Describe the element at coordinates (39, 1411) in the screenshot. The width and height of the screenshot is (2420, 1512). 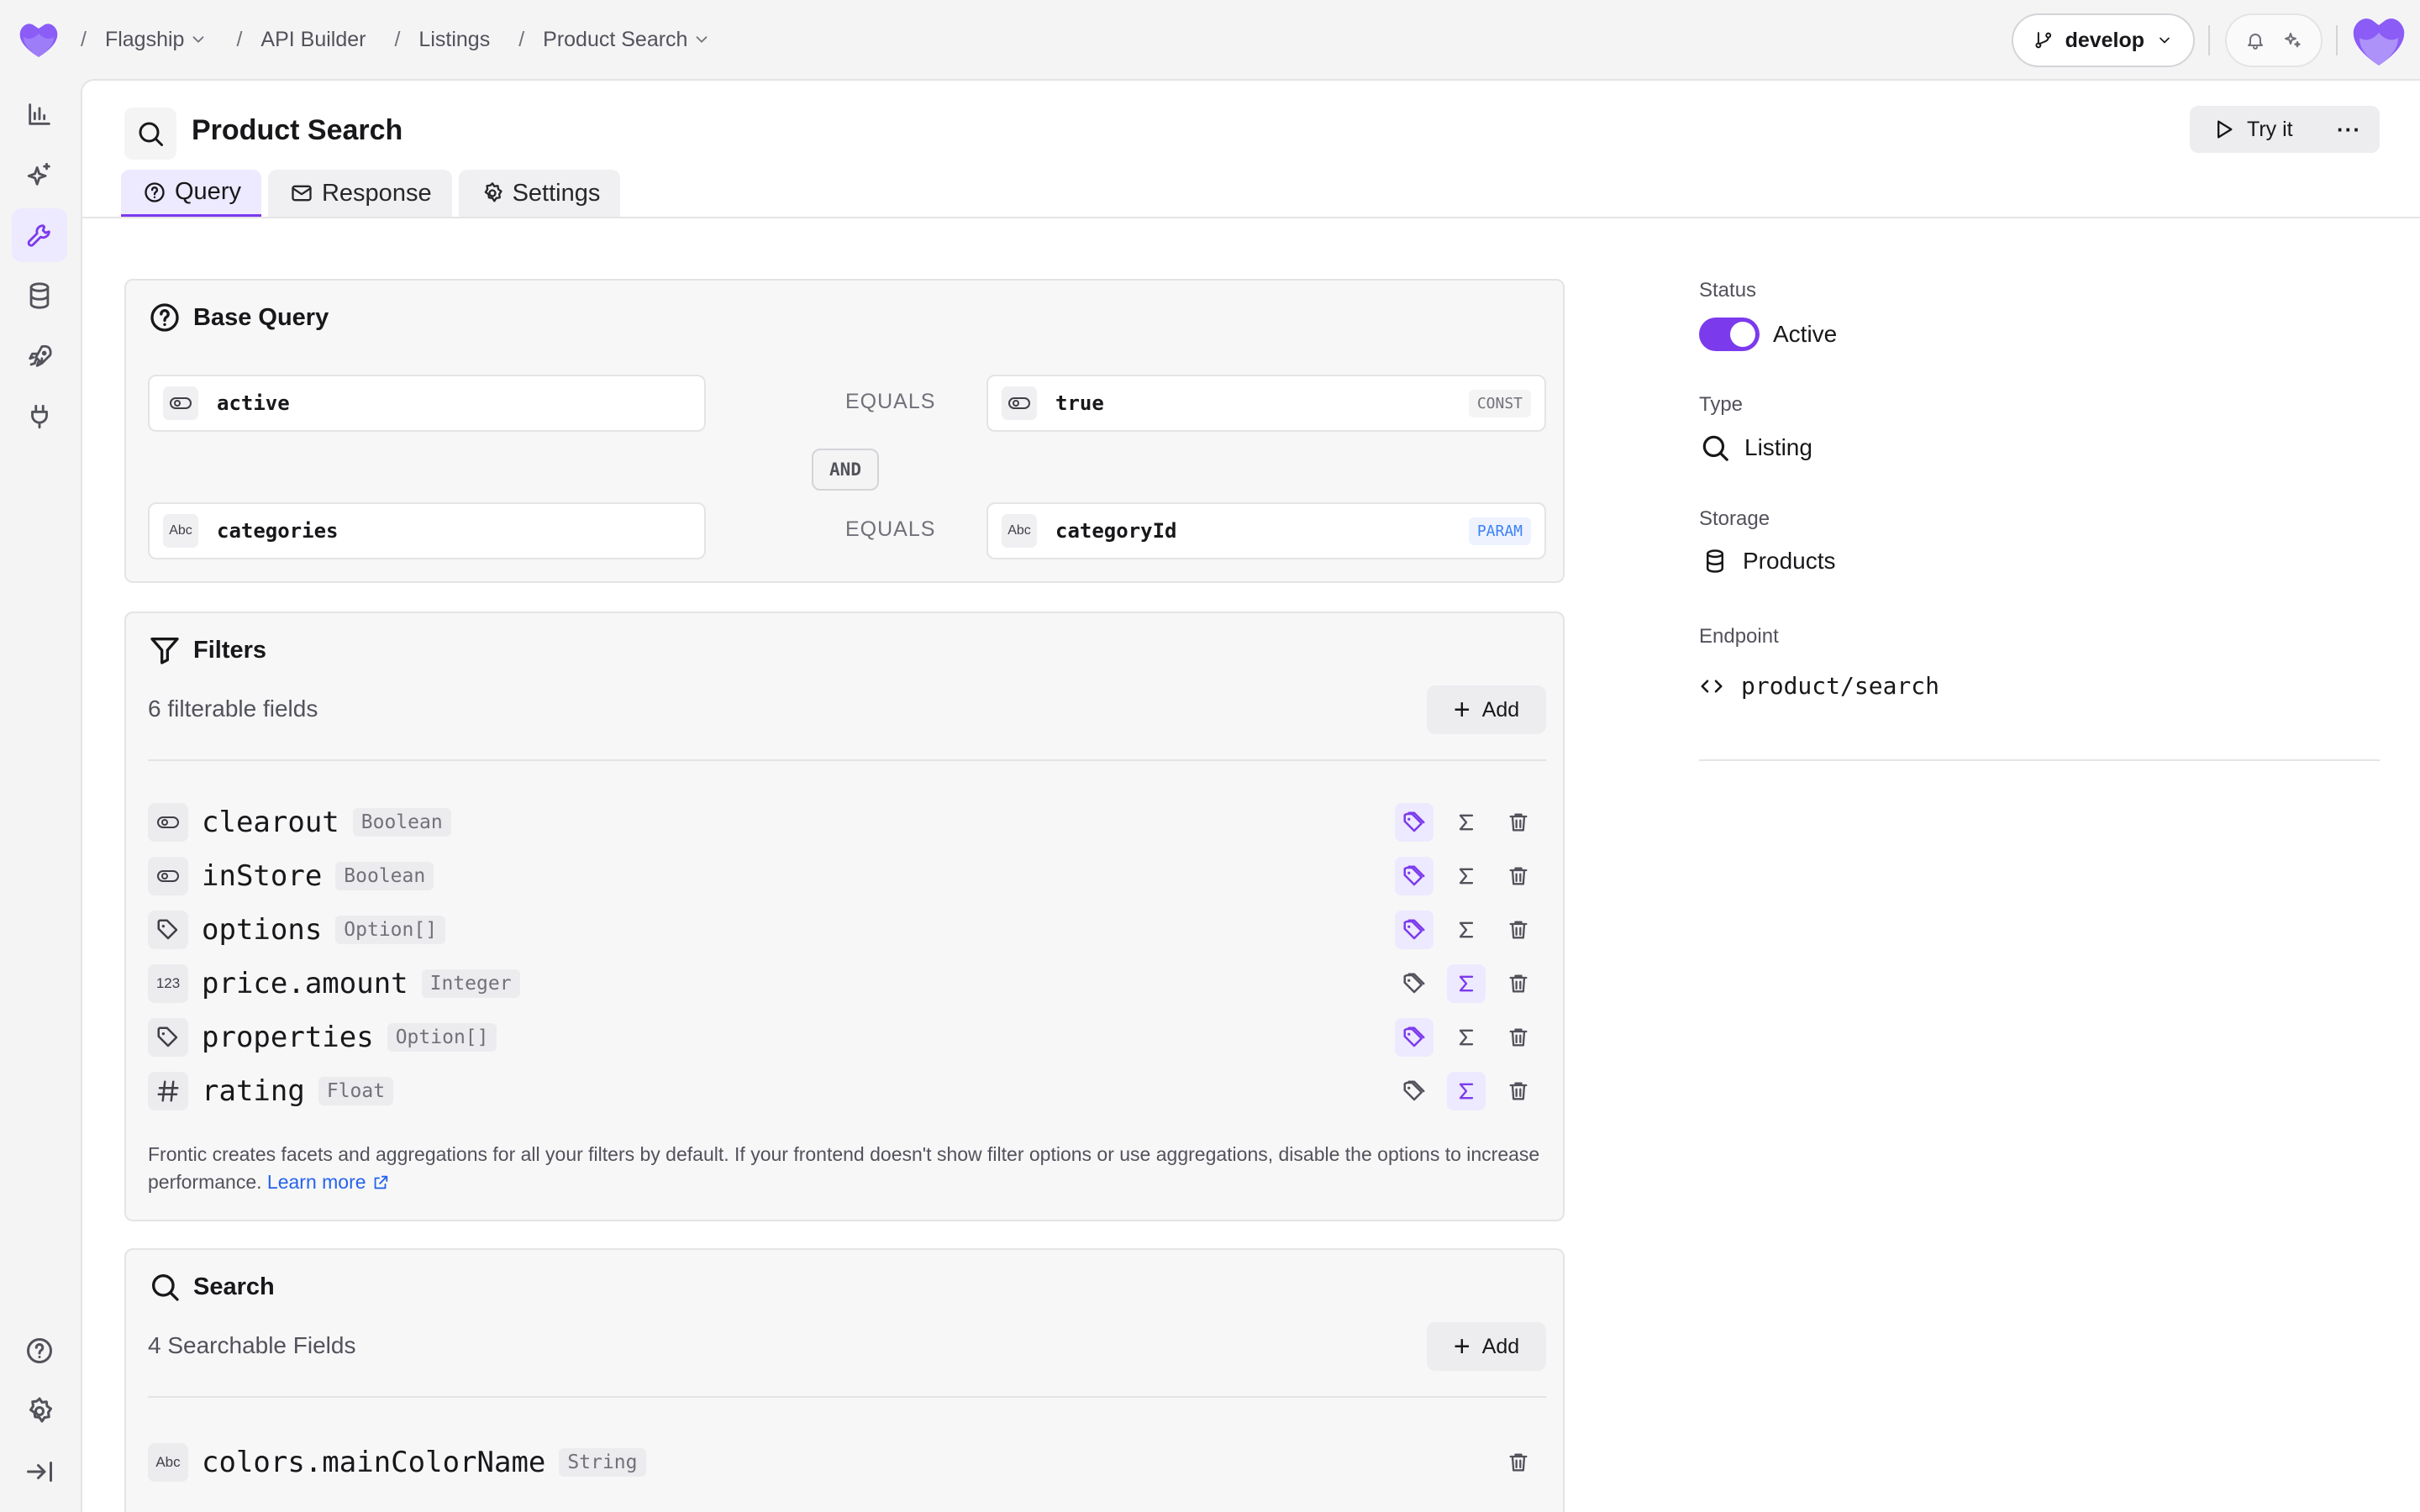
I see `sidebar-item-settings` at that location.